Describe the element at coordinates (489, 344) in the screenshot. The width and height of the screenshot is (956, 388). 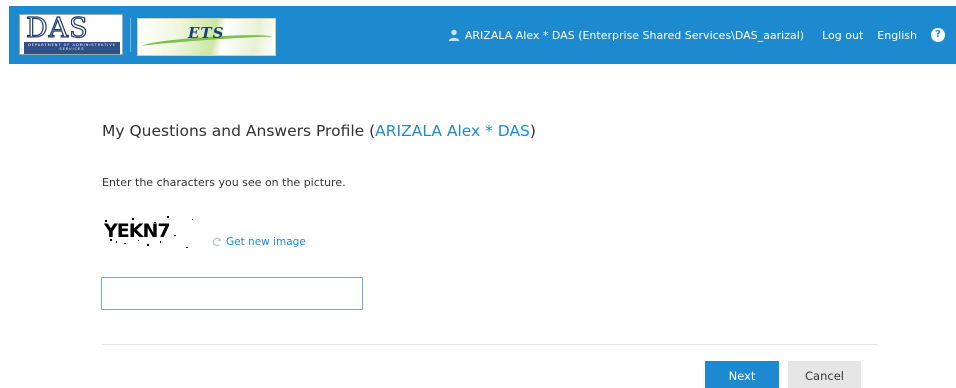
I see `footer-divider` at that location.